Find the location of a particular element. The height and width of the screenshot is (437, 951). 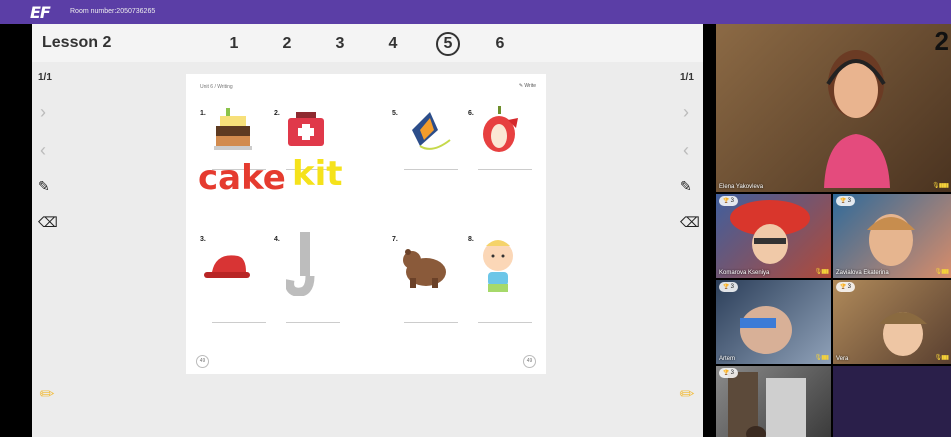

page-number-right: 49 is located at coordinates (529, 361).